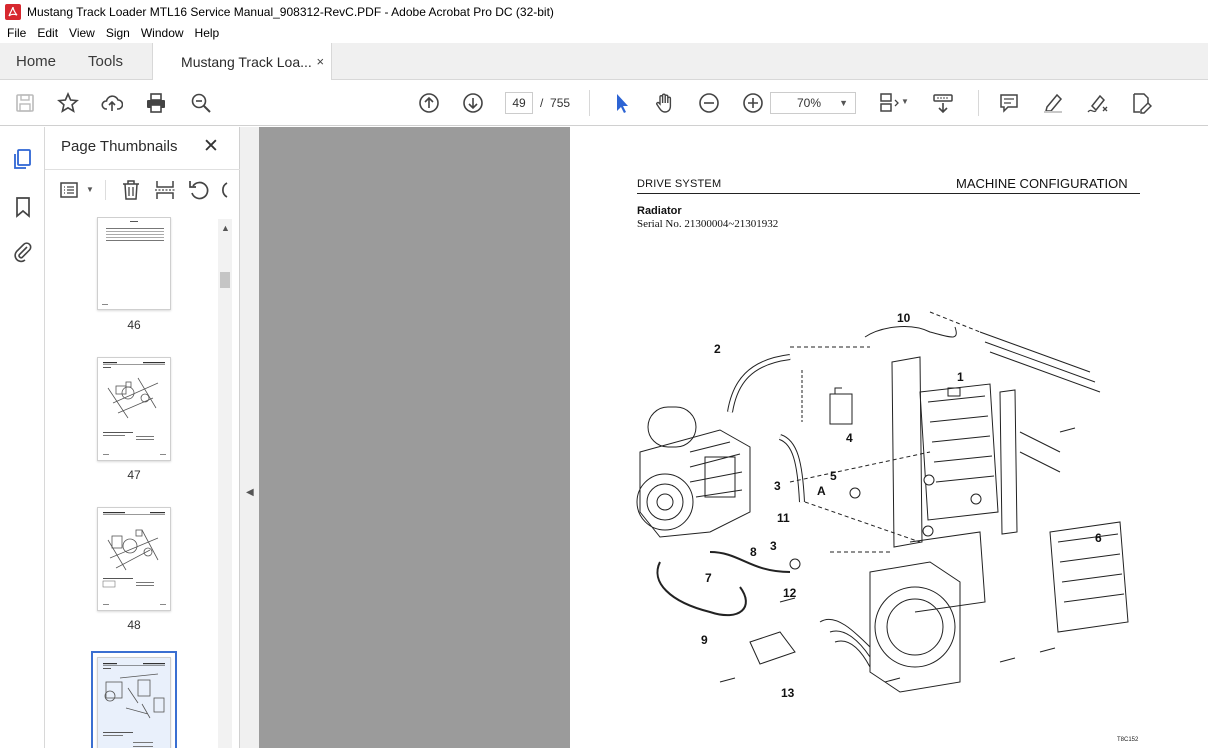 This screenshot has height=748, width=1208. I want to click on callout-A: A, so click(821, 491).